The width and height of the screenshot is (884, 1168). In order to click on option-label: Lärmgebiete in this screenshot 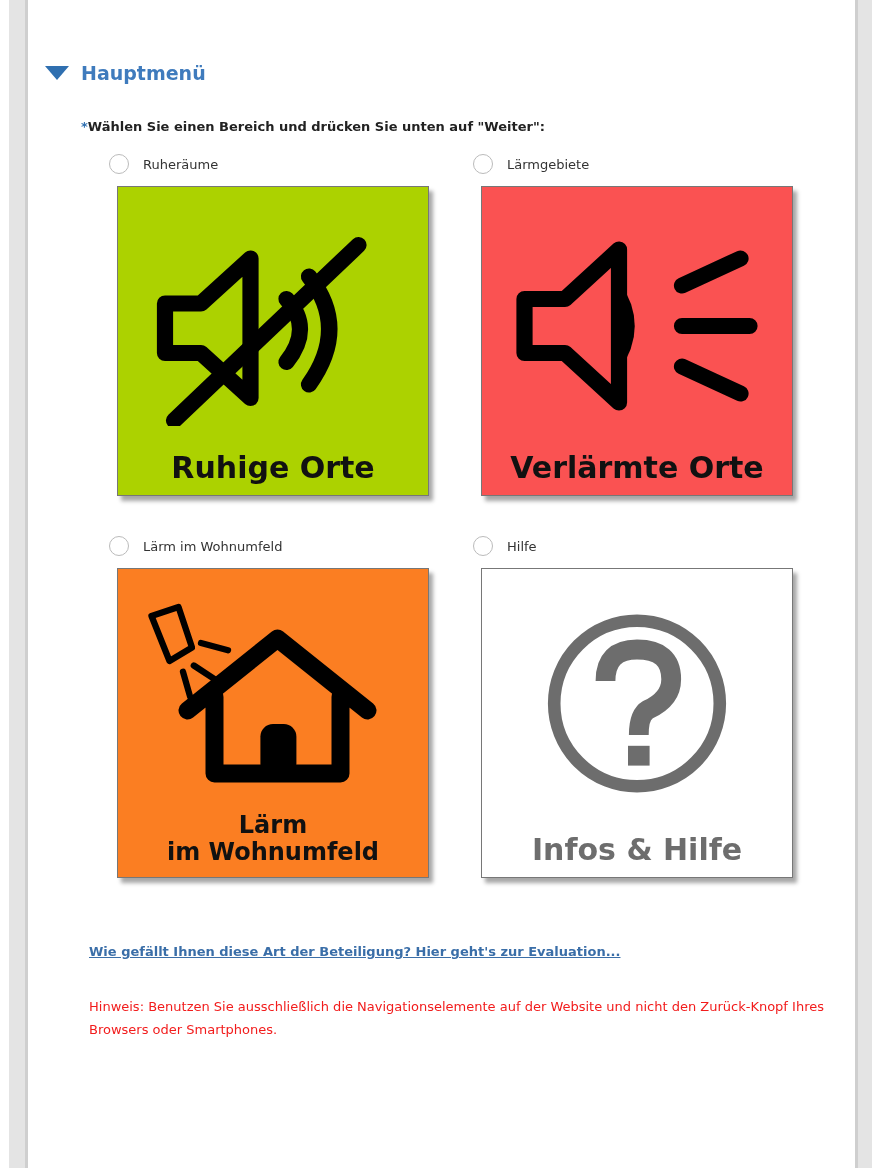, I will do `click(548, 164)`.